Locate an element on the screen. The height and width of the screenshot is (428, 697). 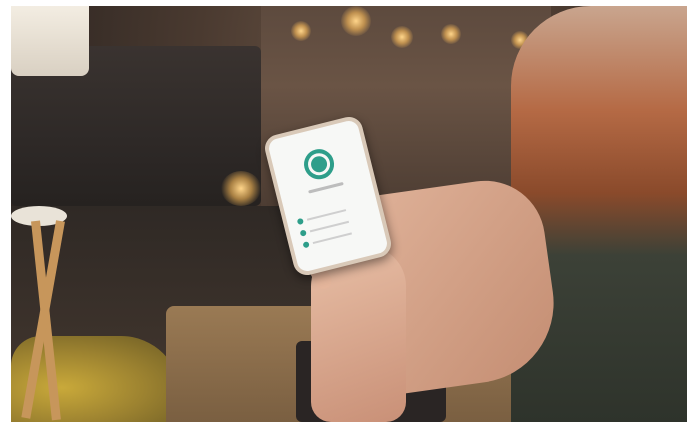
lamp-shade is located at coordinates (50, 41).